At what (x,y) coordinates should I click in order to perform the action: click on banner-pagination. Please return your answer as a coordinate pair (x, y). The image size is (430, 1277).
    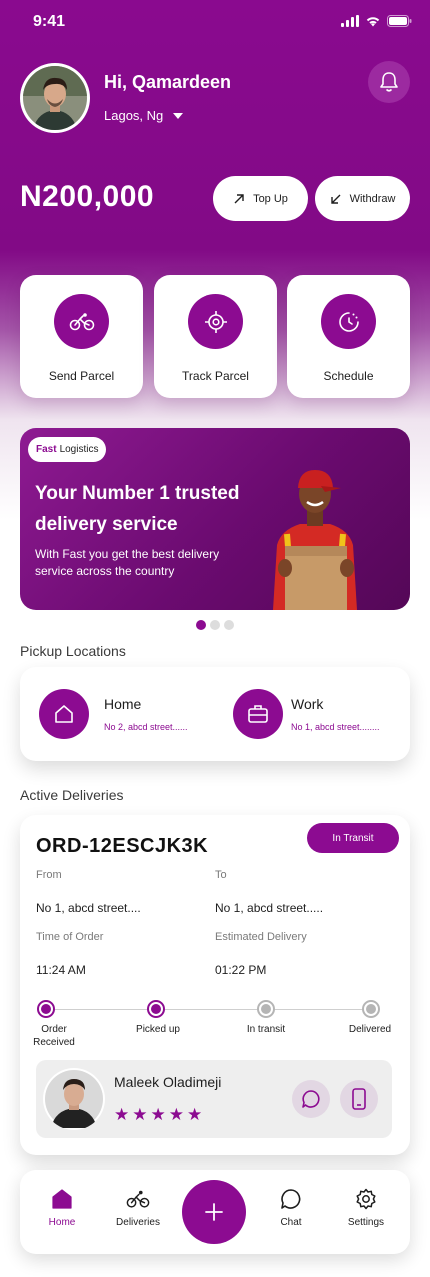
    Looking at the image, I should click on (215, 625).